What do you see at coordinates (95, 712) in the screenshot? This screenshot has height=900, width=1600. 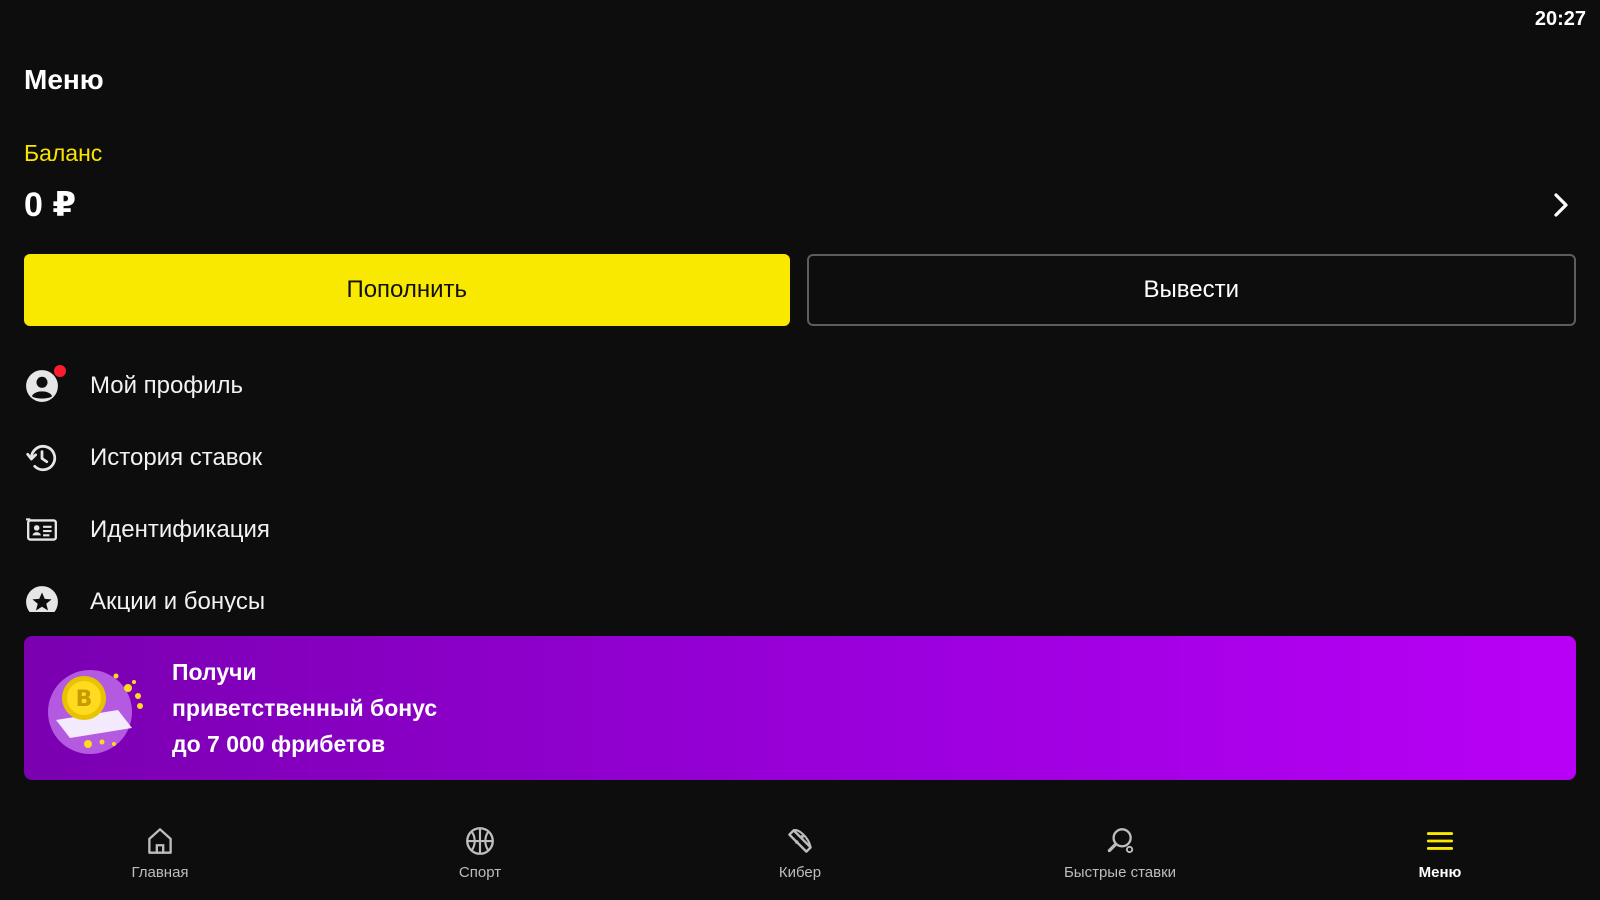 I see `bonus-coin-icon: B` at bounding box center [95, 712].